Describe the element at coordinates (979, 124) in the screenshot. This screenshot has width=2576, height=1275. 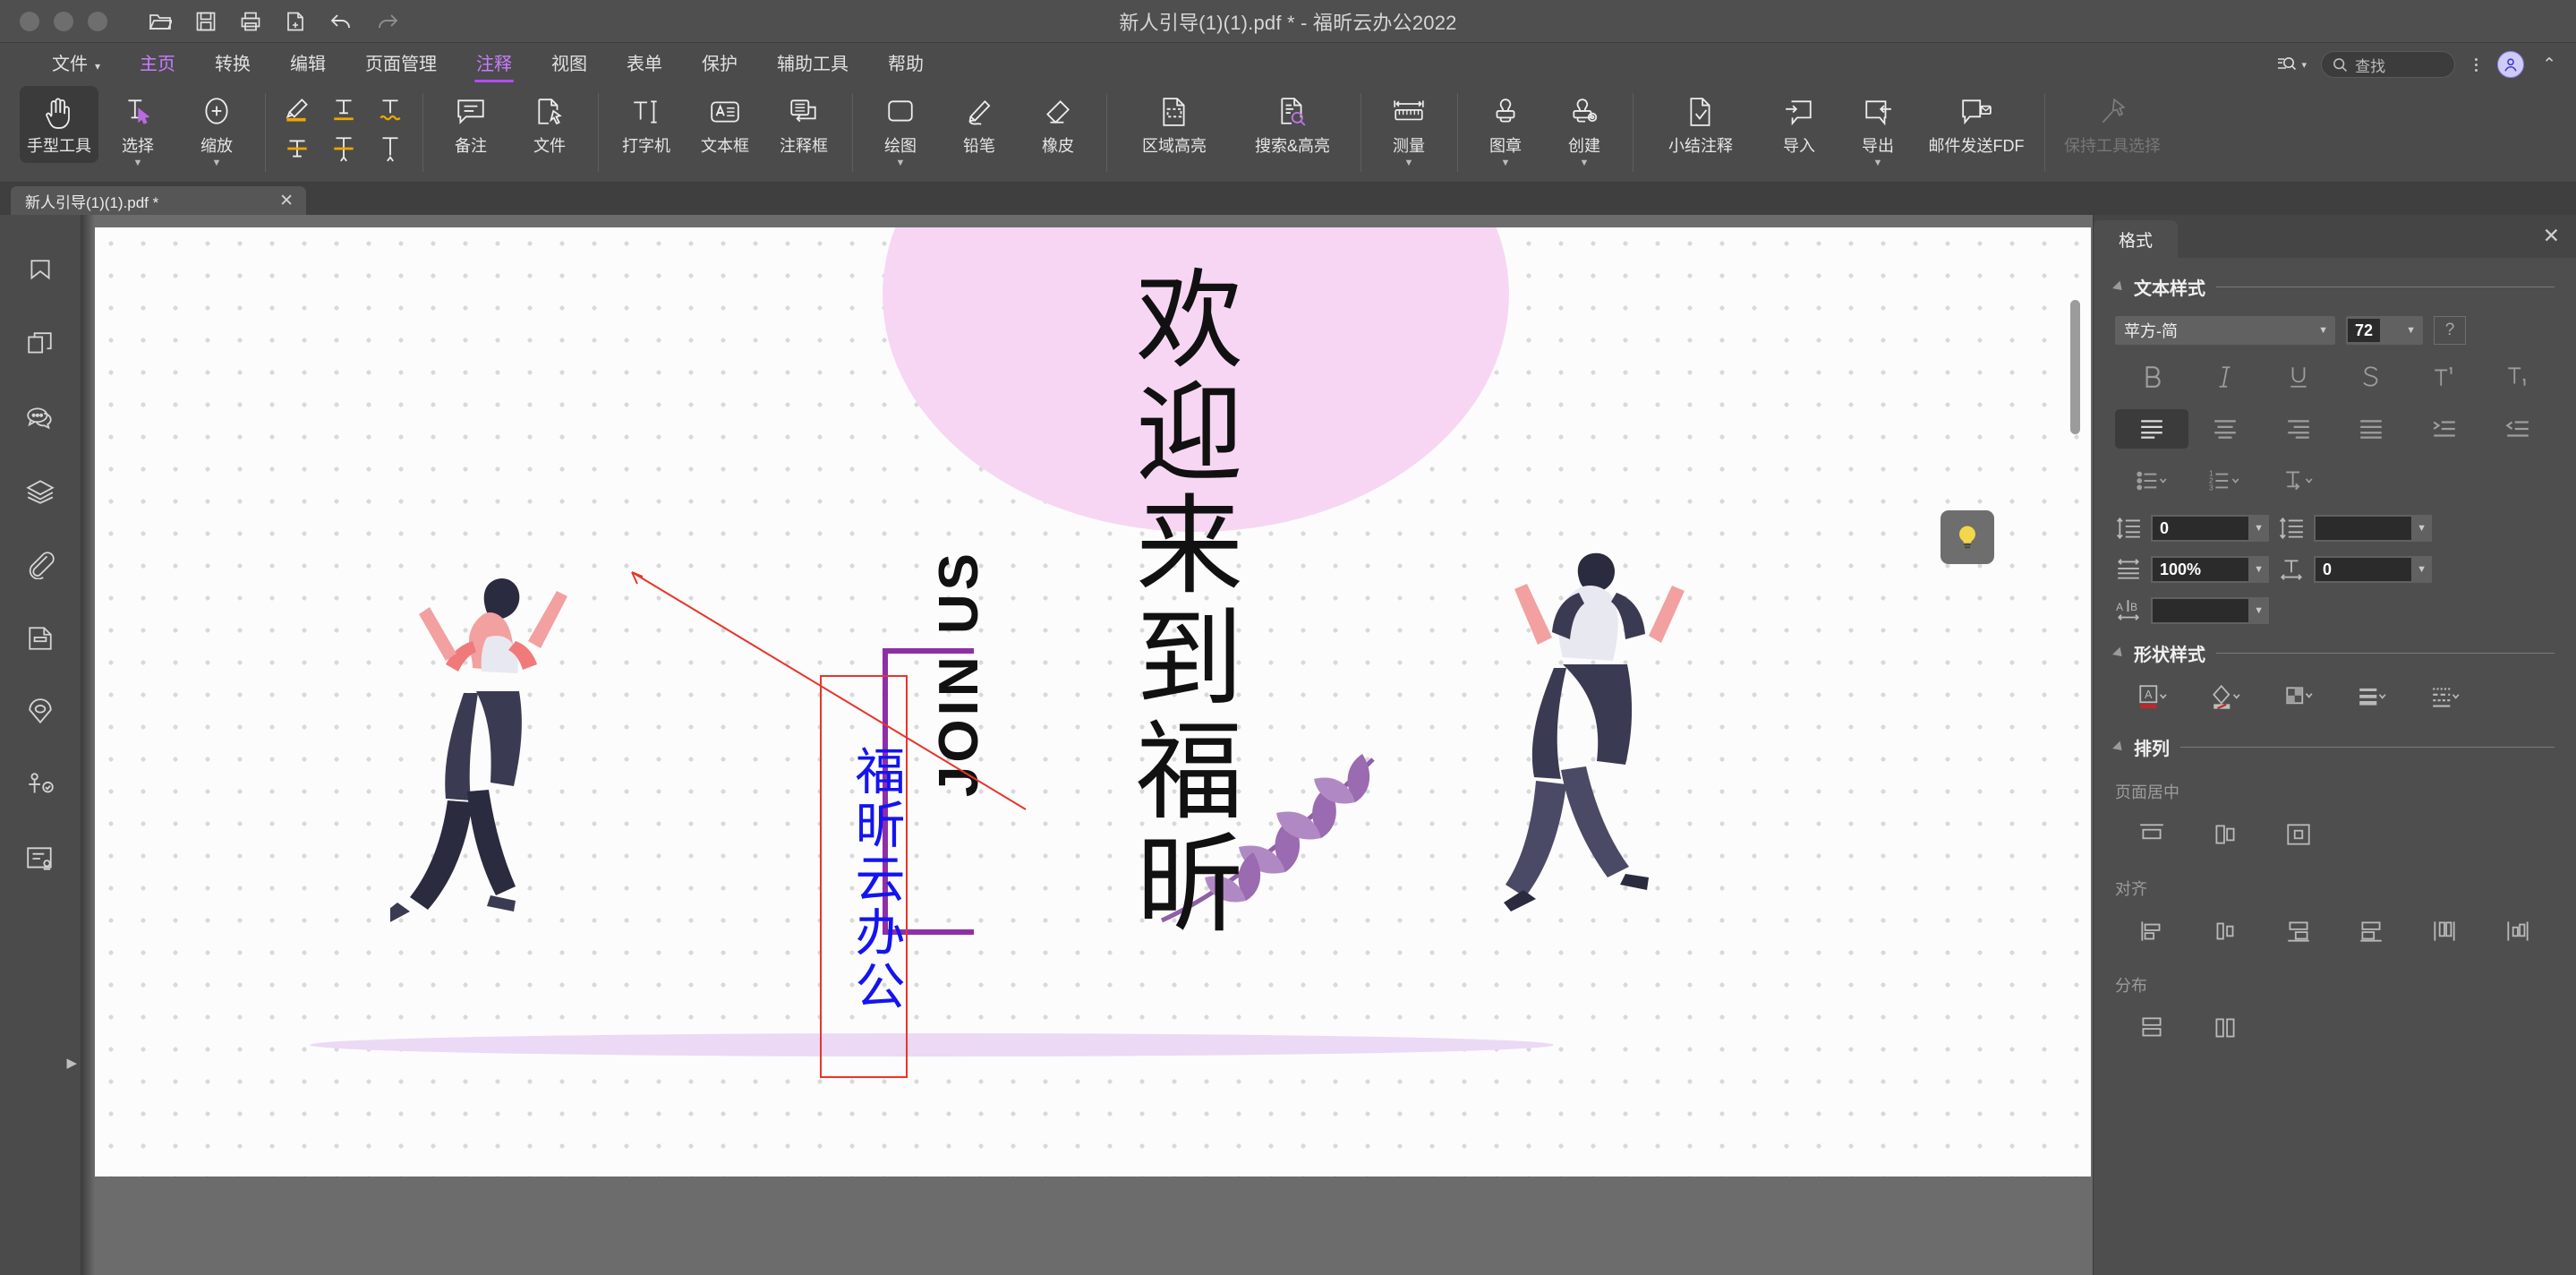
I see `pencil-button: 铅笔` at that location.